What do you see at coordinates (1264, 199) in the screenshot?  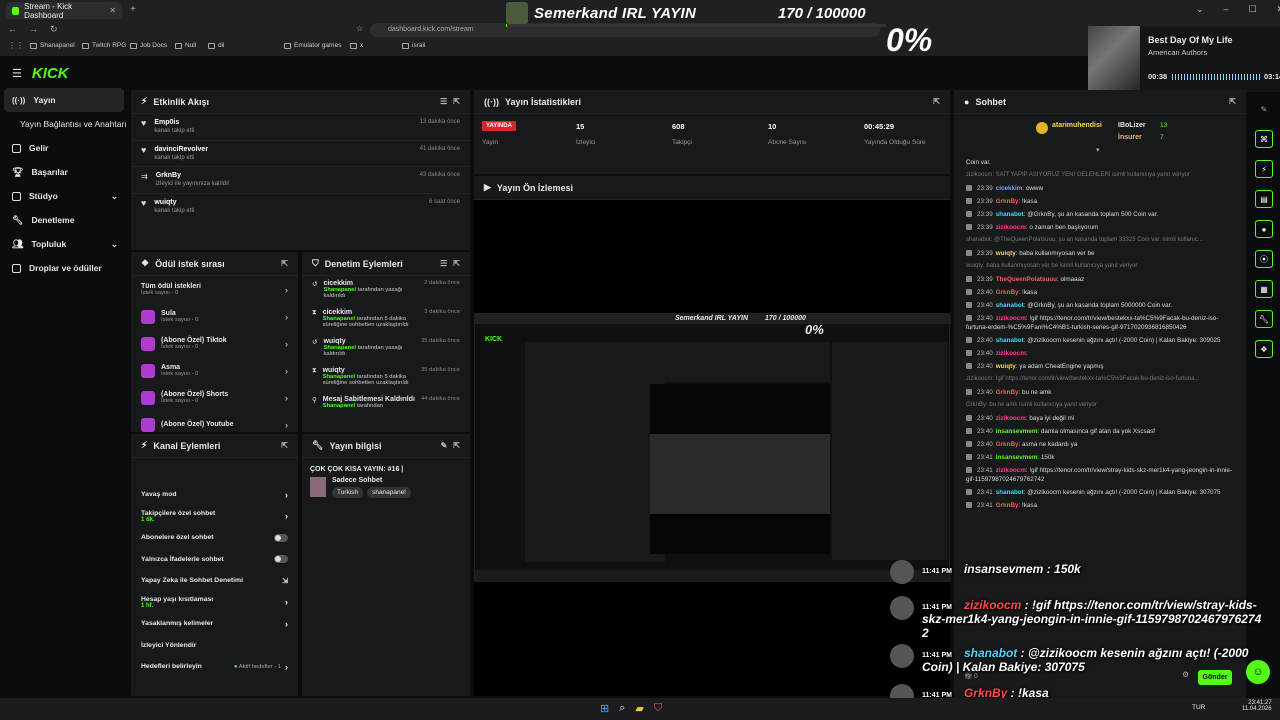 I see `document-icon: ▤` at bounding box center [1264, 199].